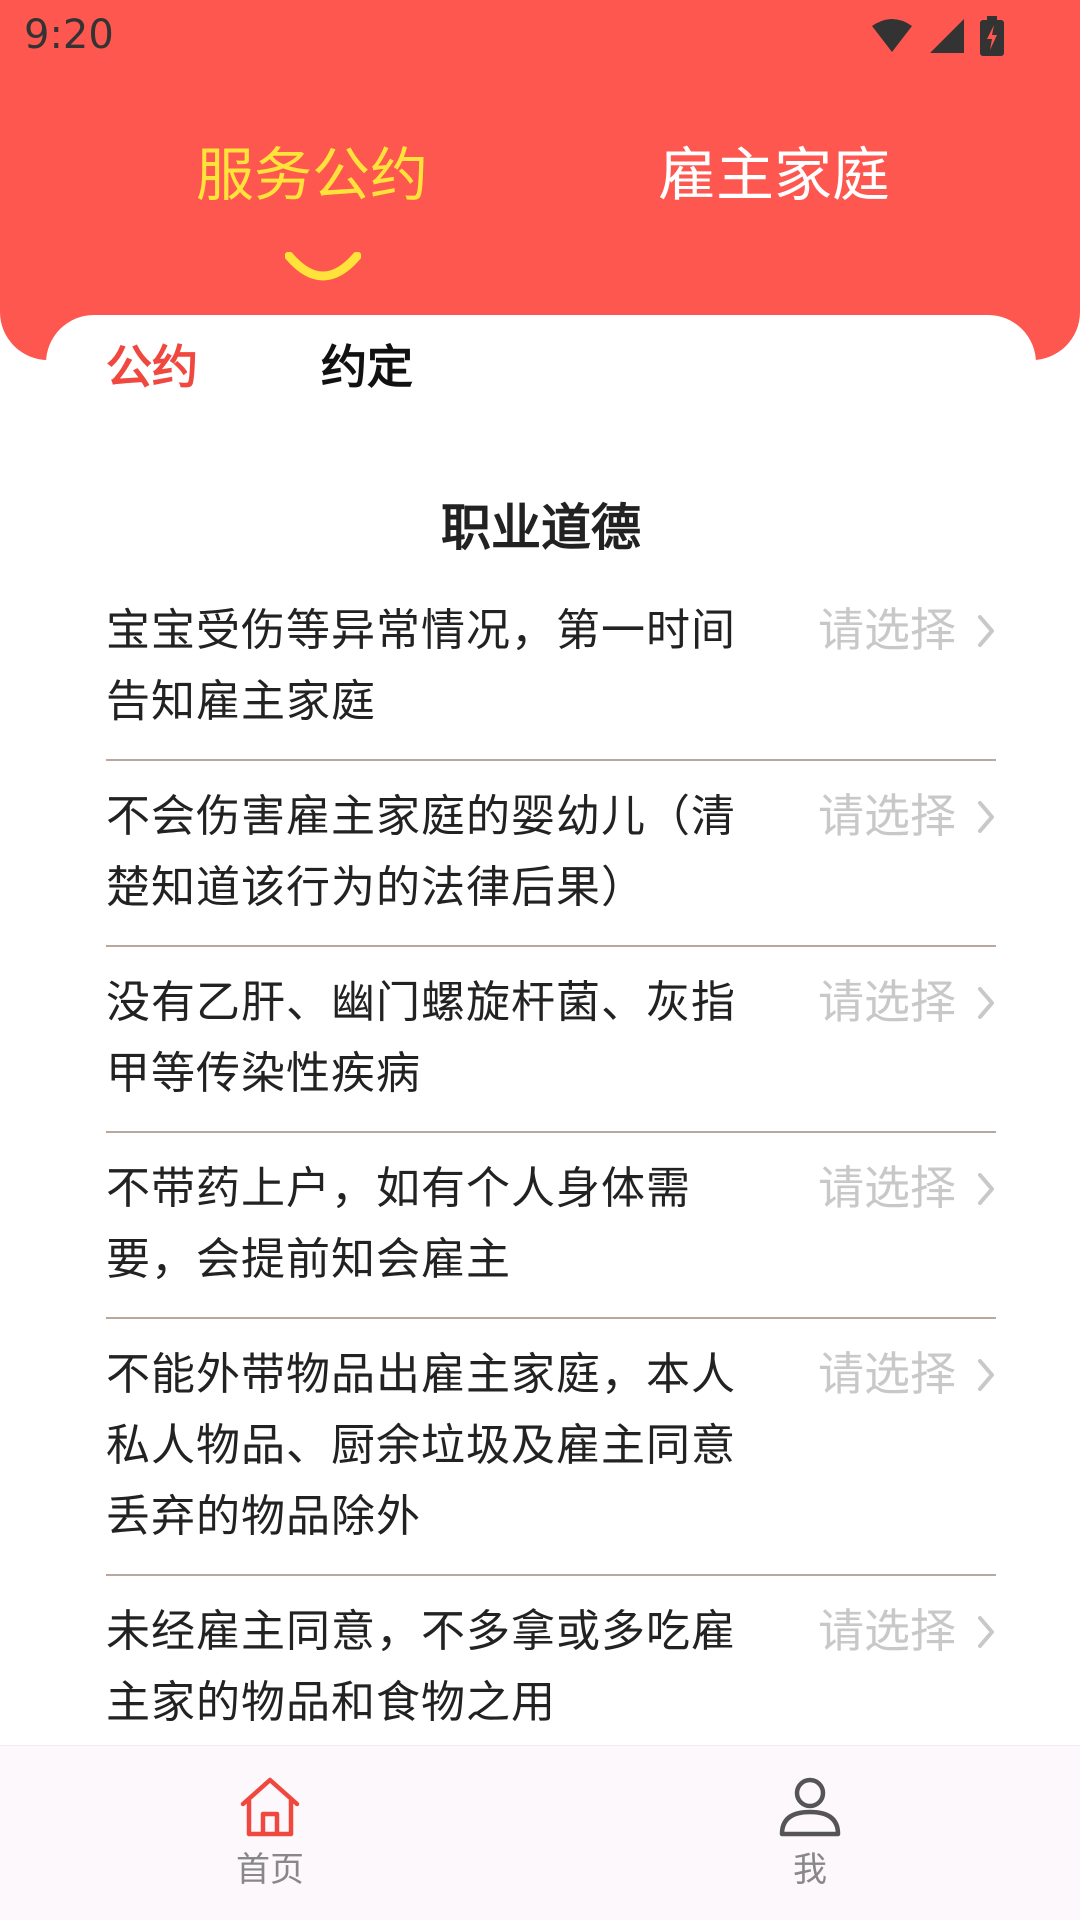 This screenshot has width=1080, height=1920. I want to click on active-tab-indicator, so click(323, 266).